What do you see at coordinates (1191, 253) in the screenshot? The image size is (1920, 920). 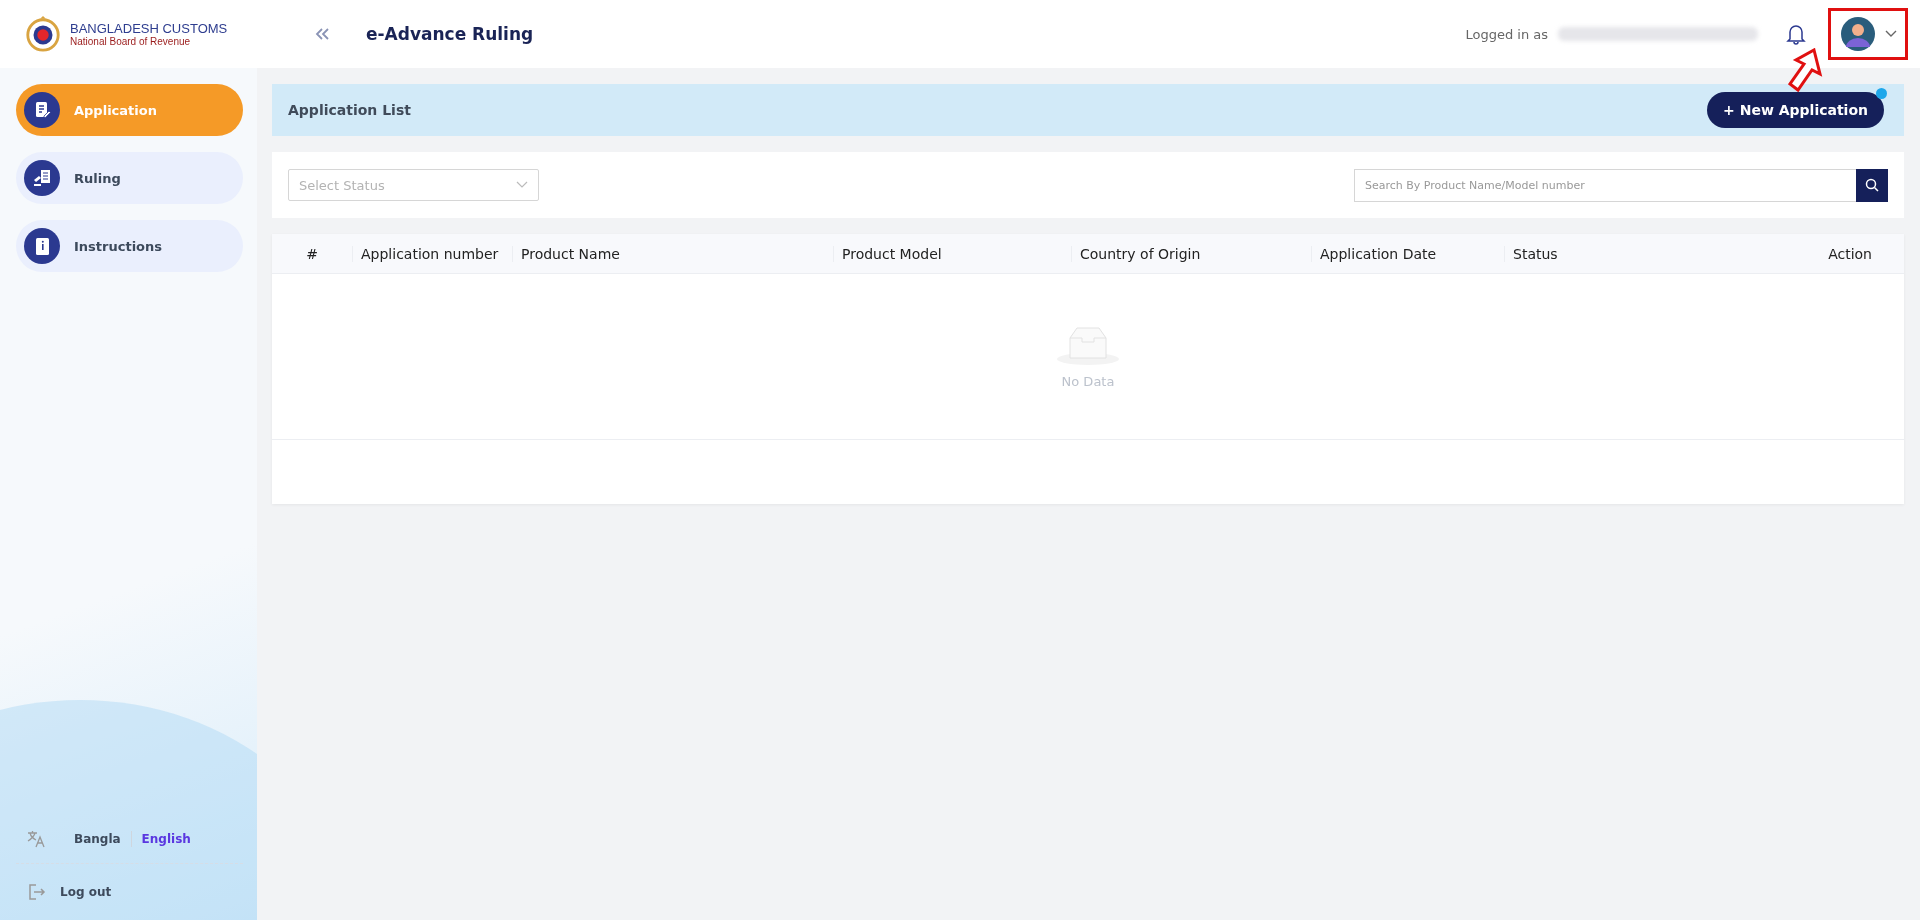 I see `column-header: Country of Origin` at bounding box center [1191, 253].